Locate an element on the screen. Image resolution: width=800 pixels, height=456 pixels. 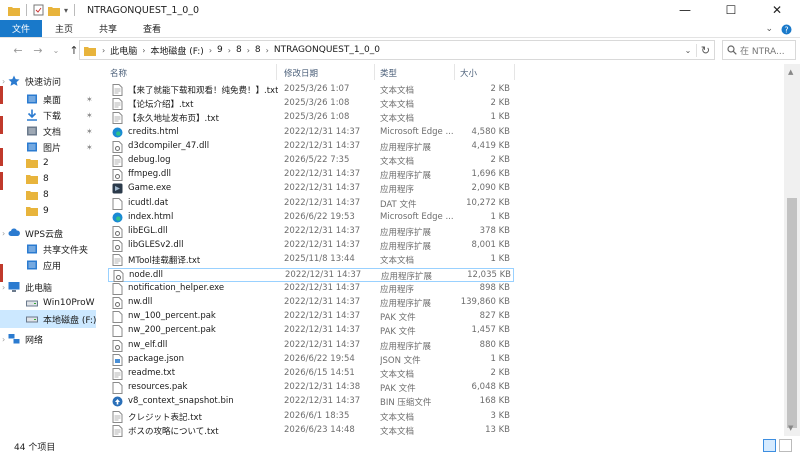
breadcrumb-current: NTRAGONQUEST_1_0_0 is located at coordinates (327, 50).